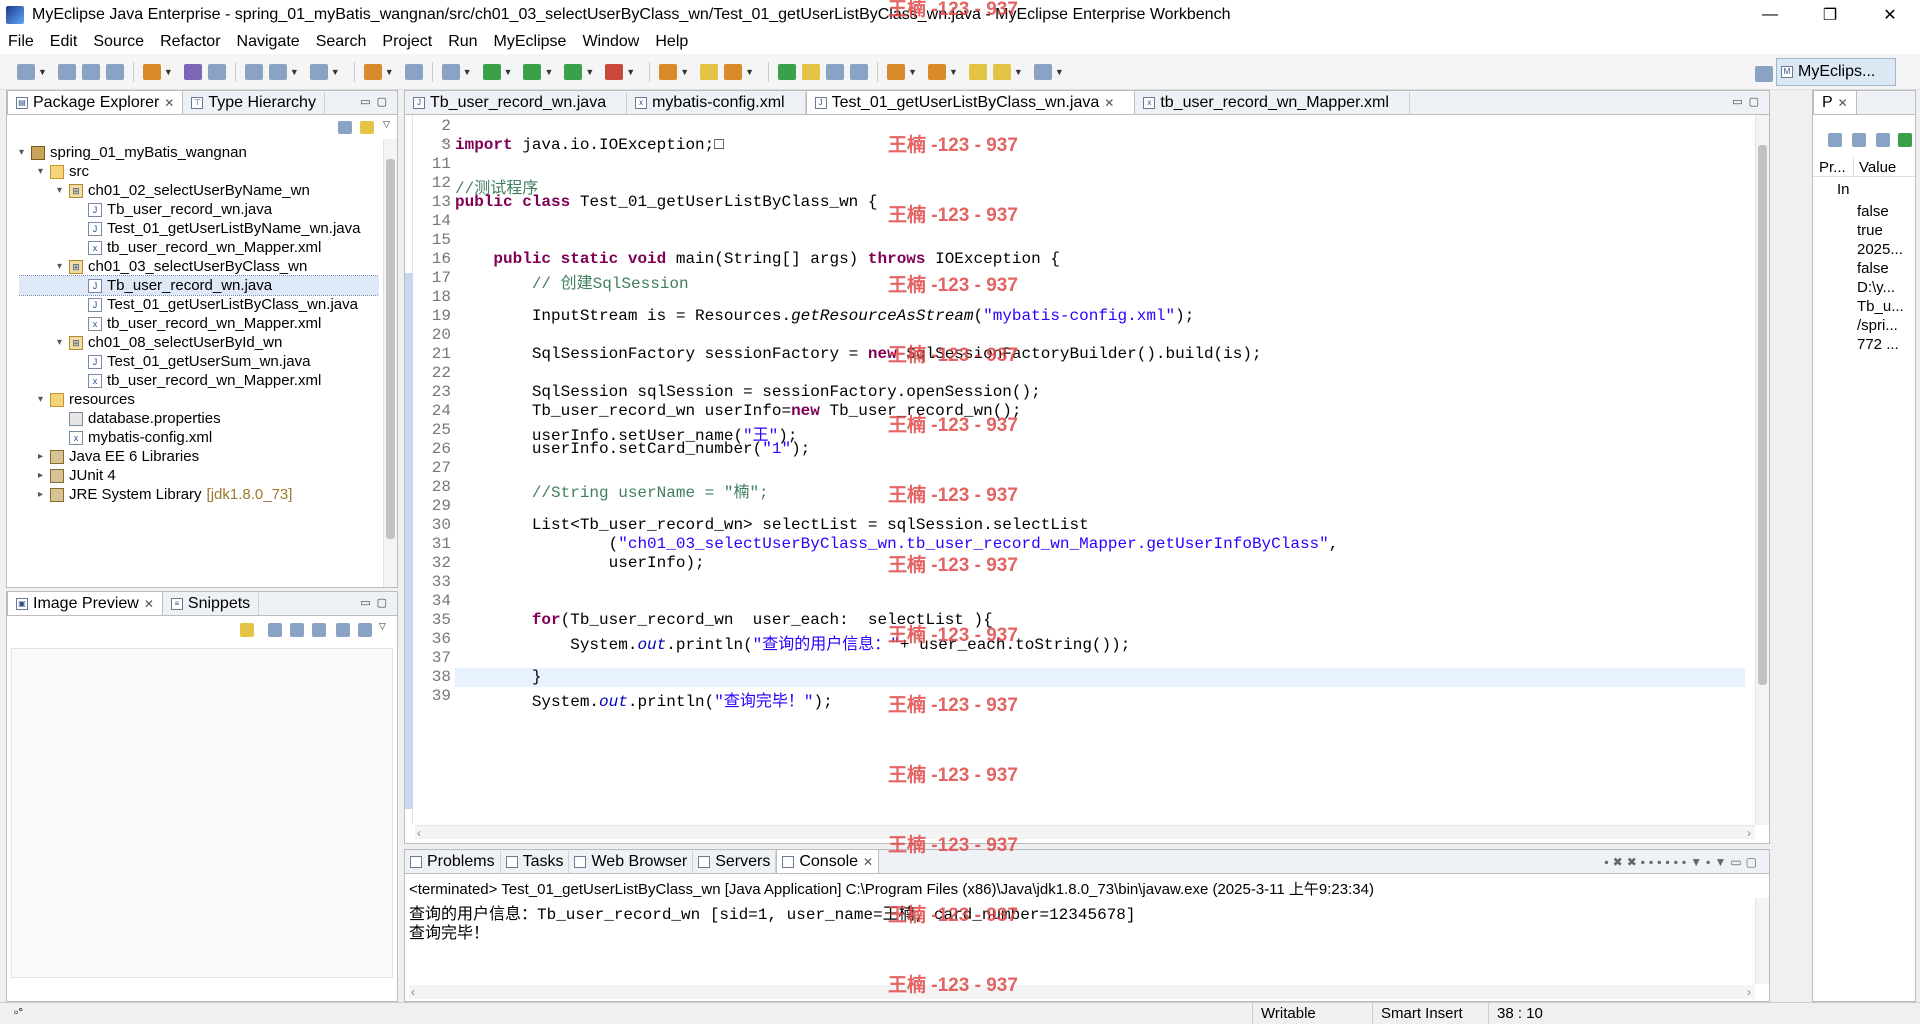 This screenshot has width=1920, height=1024. What do you see at coordinates (612, 490) in the screenshot?
I see `code-line: //String userName = "楠";` at bounding box center [612, 490].